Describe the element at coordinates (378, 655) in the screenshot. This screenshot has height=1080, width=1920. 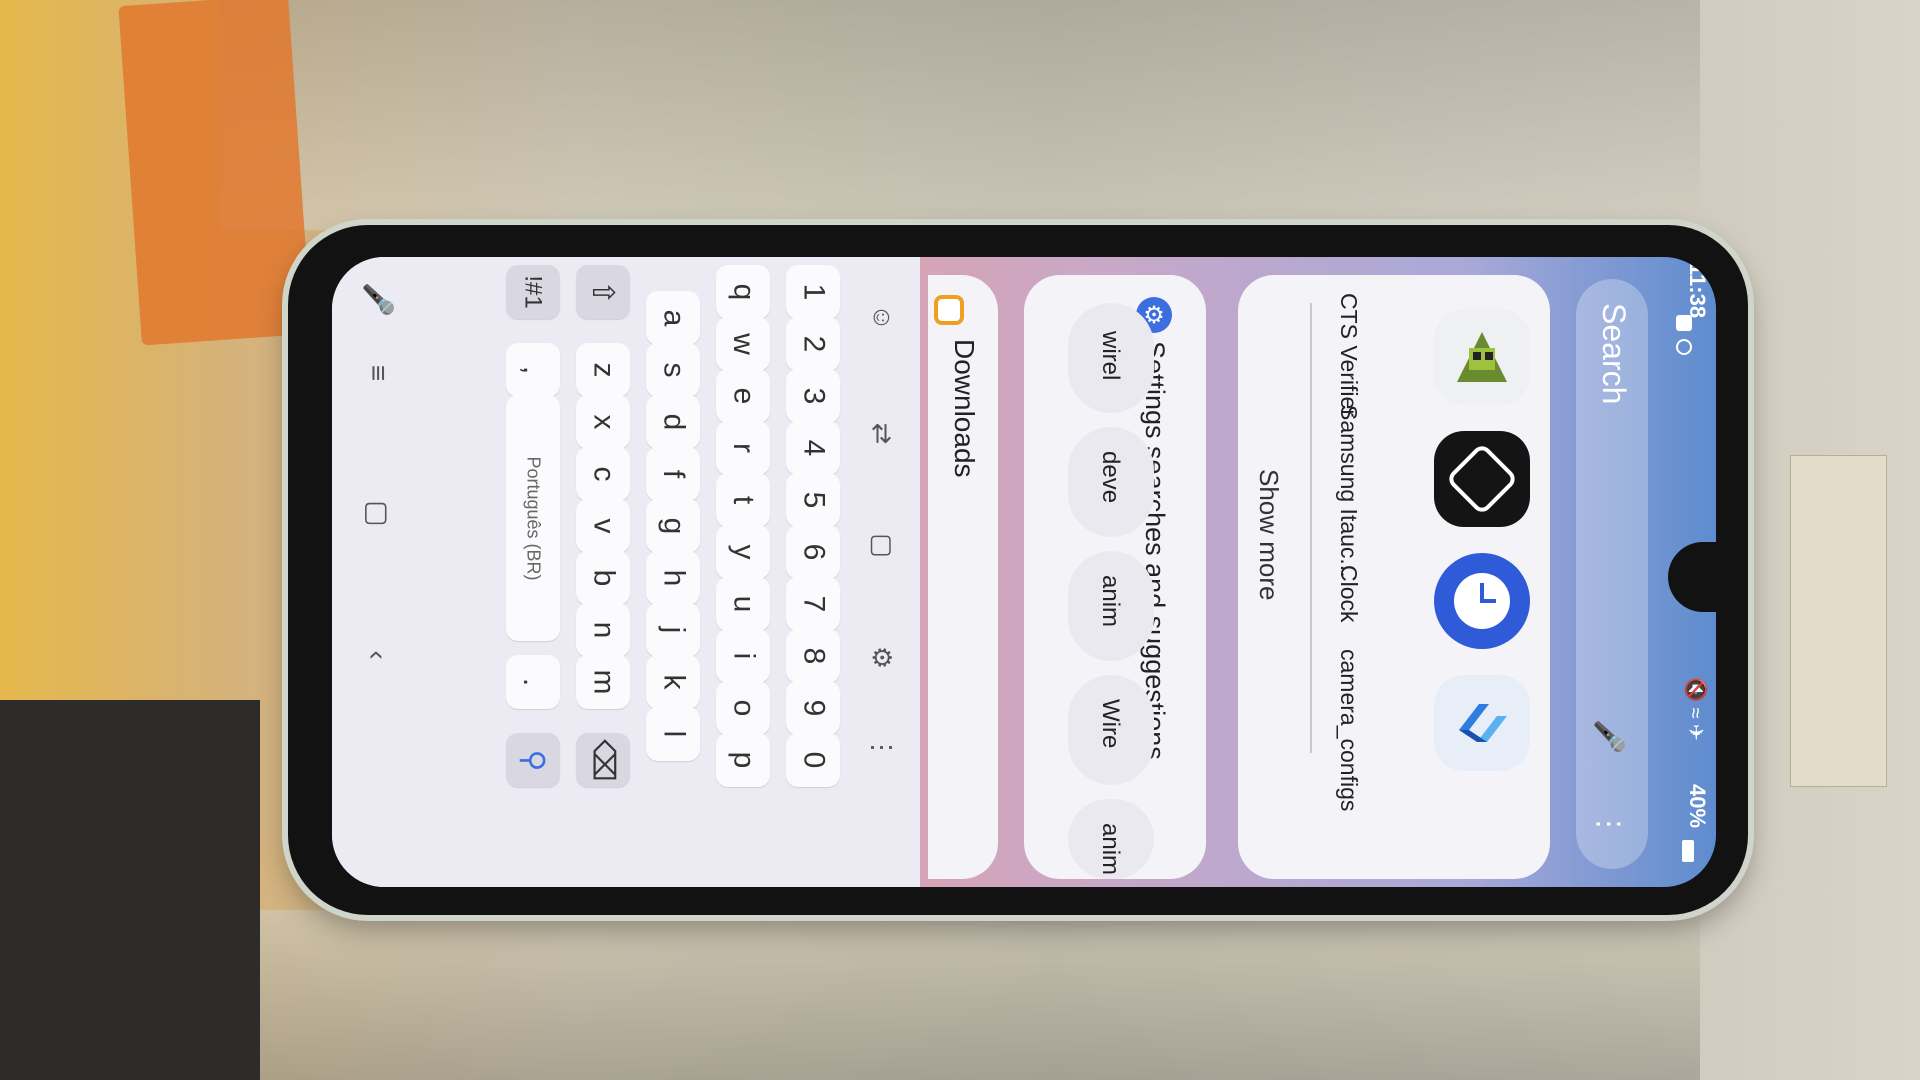
I see `back-icon: ‹` at that location.